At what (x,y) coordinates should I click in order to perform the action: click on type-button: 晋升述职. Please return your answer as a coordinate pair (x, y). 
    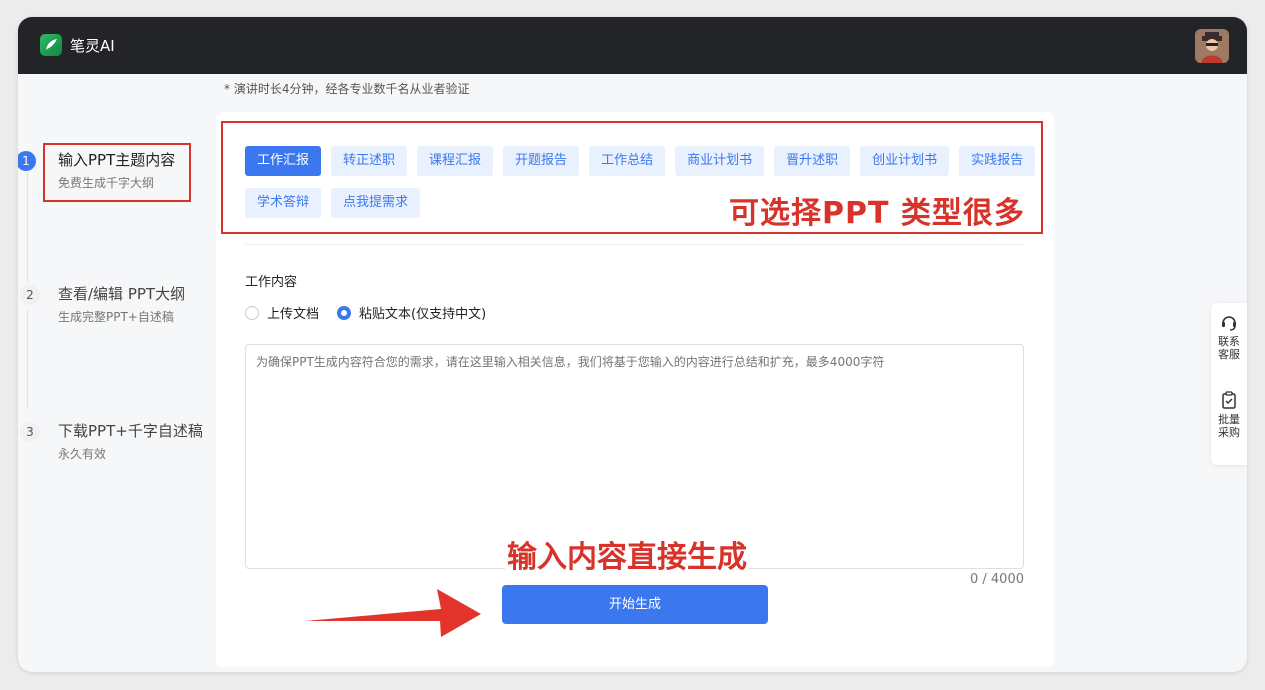
    Looking at the image, I should click on (812, 161).